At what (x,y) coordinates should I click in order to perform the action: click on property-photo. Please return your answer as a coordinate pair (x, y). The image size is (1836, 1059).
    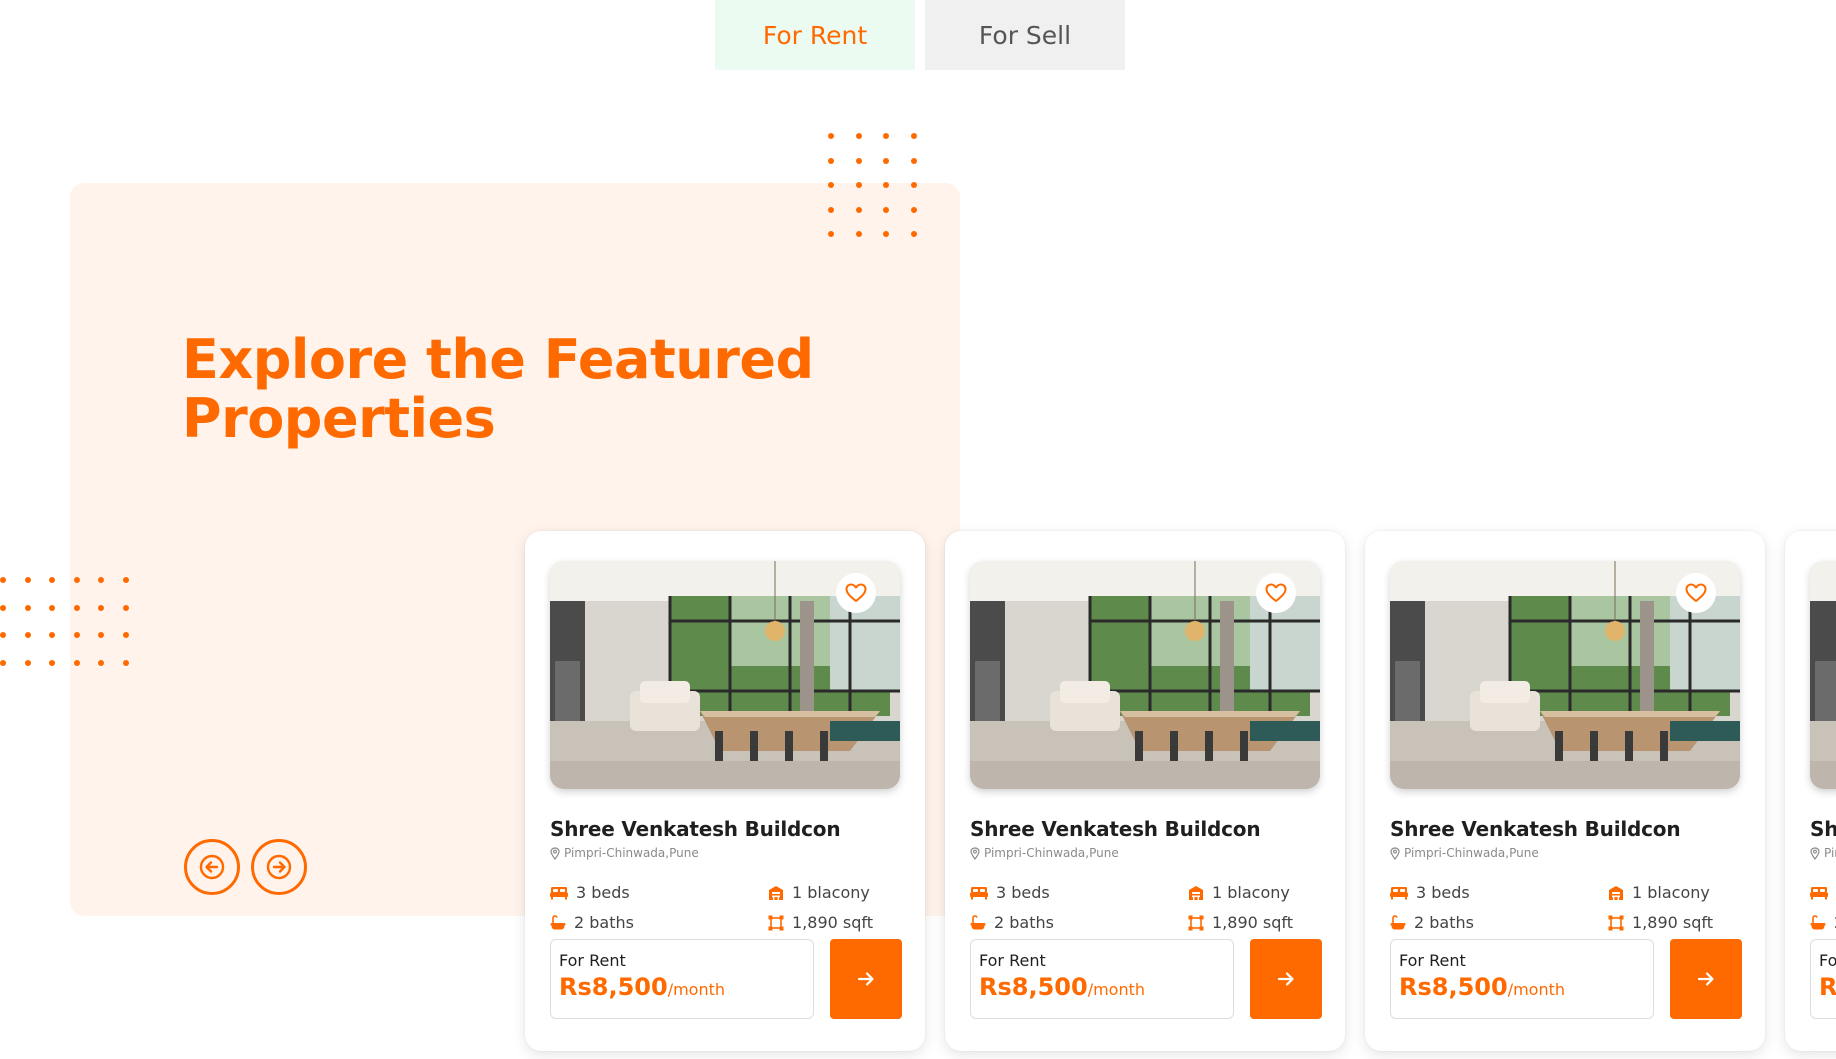
    Looking at the image, I should click on (1823, 675).